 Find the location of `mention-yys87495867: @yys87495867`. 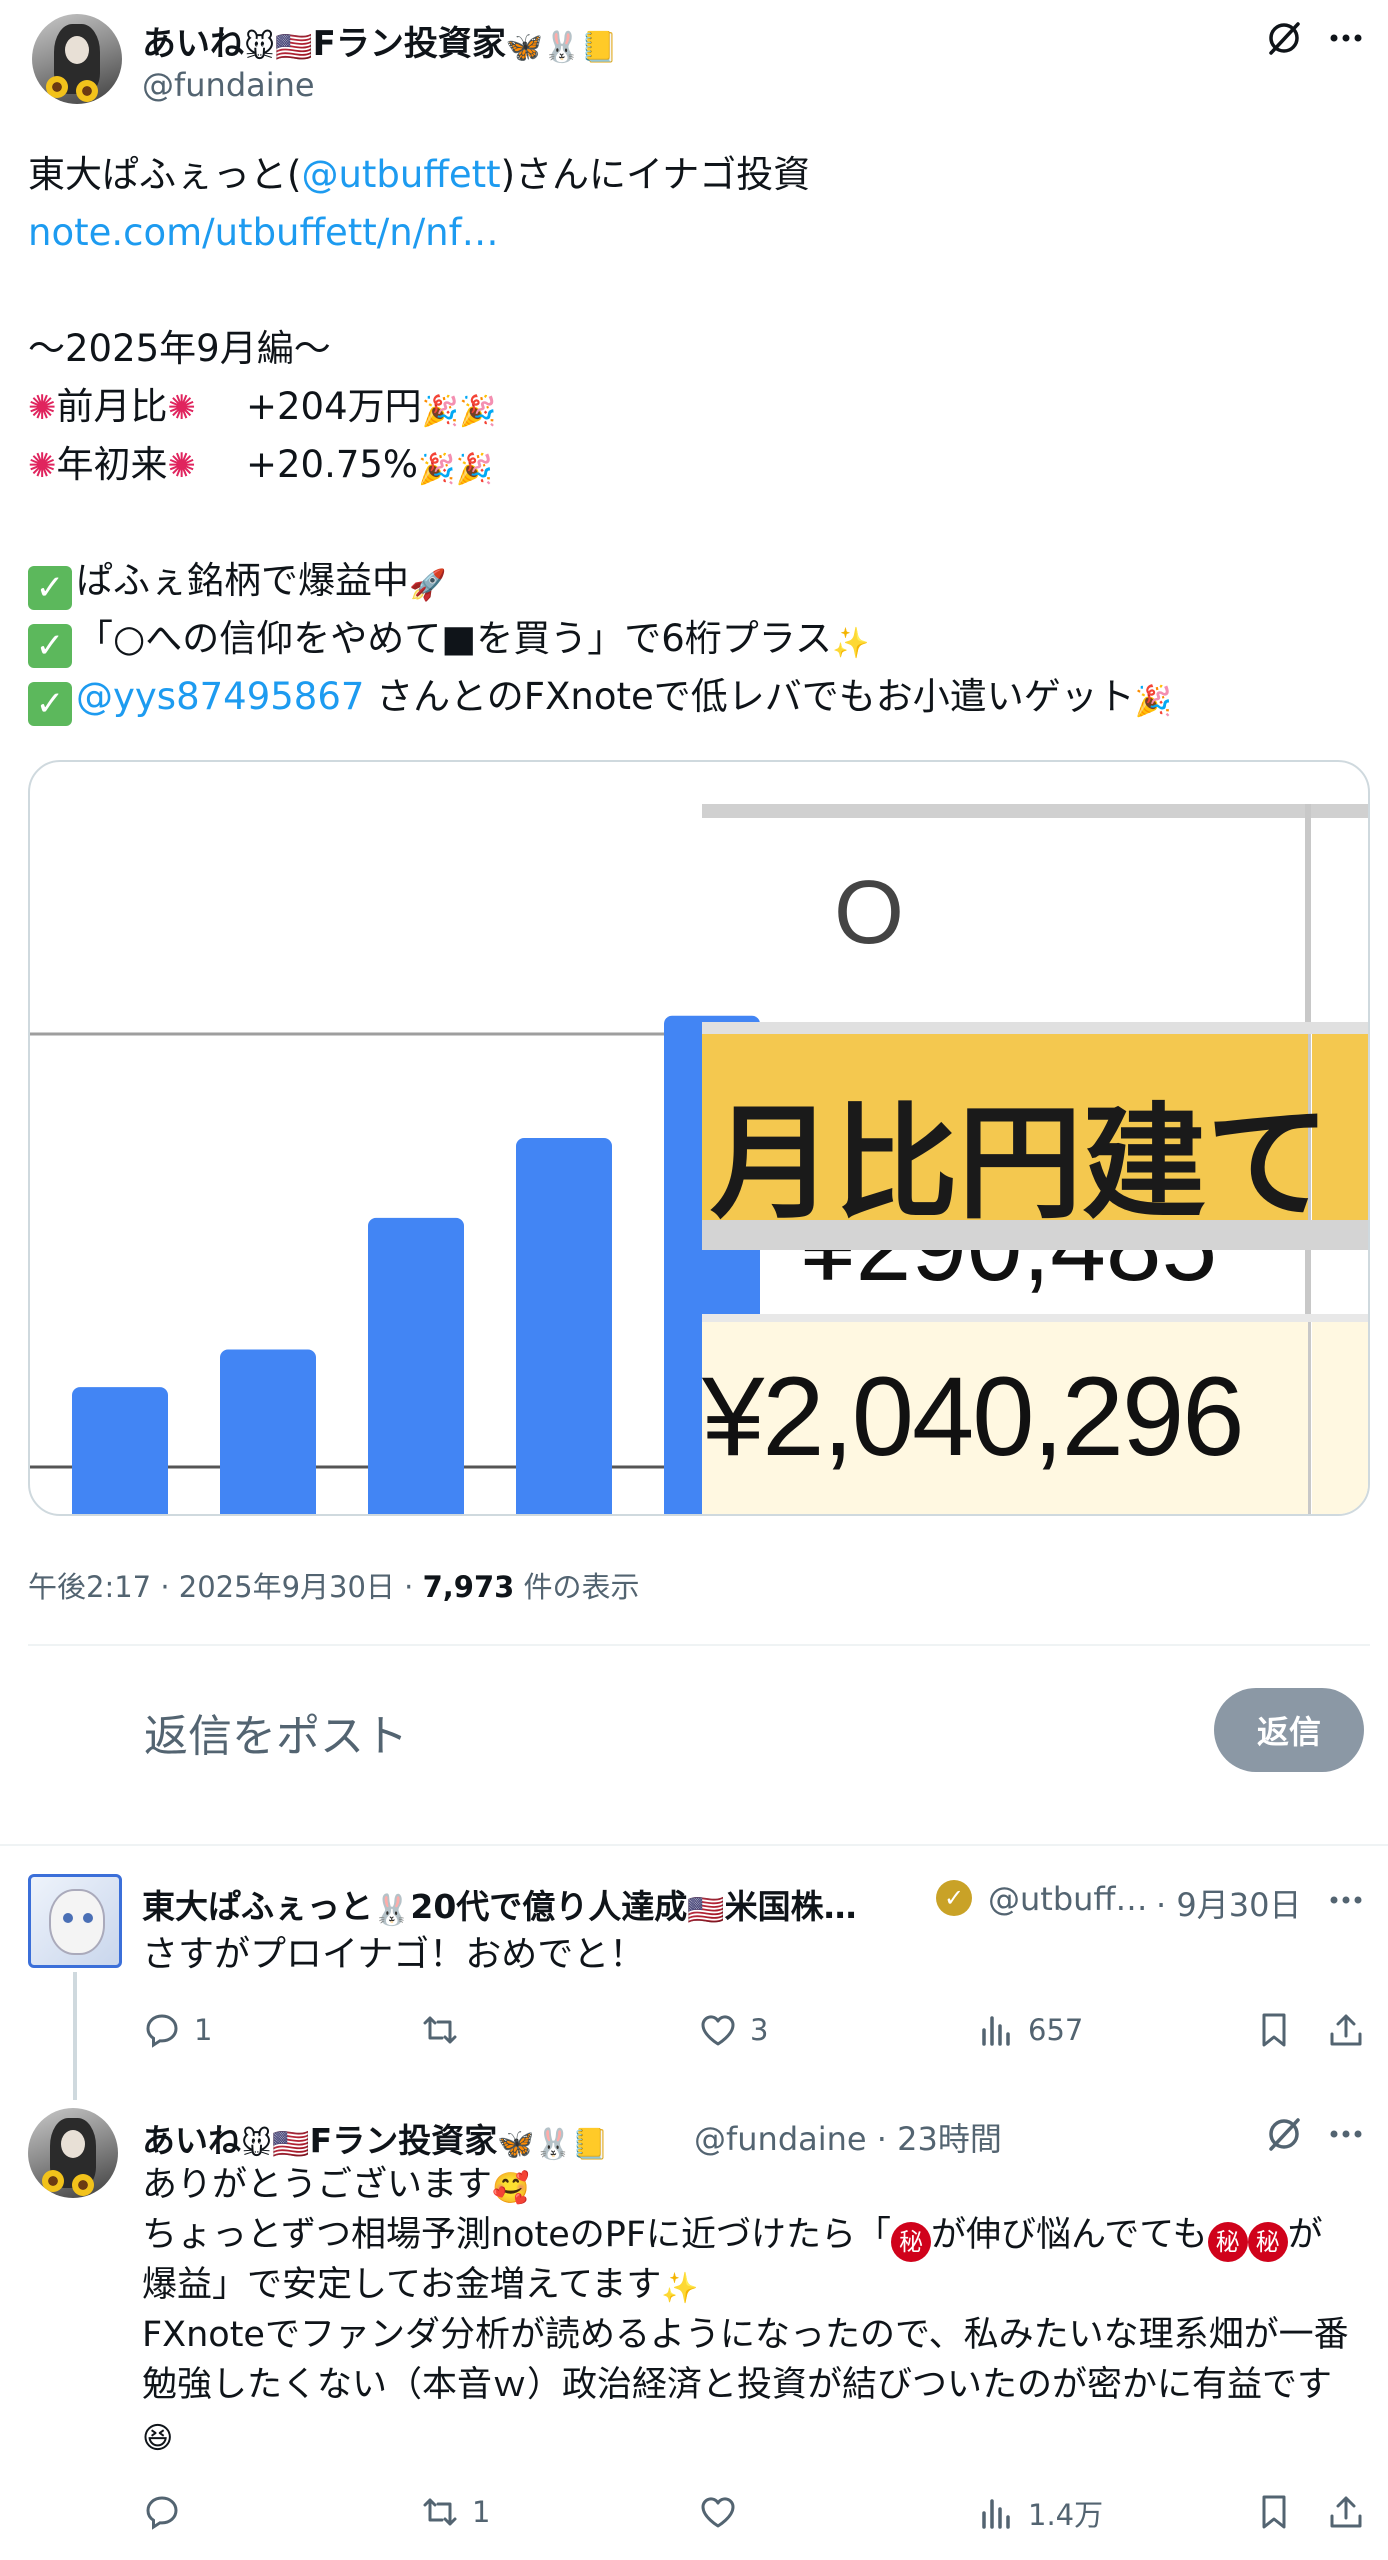

mention-yys87495867: @yys87495867 is located at coordinates (220, 696).